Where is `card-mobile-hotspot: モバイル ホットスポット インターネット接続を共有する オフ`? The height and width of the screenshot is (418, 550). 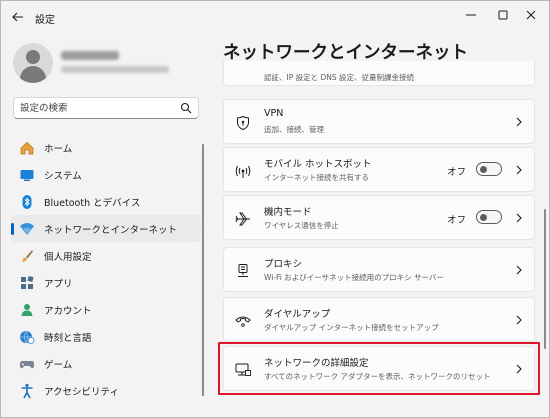
card-mobile-hotspot: モバイル ホットスポット インターネット接続を共有する オフ is located at coordinates (379, 169).